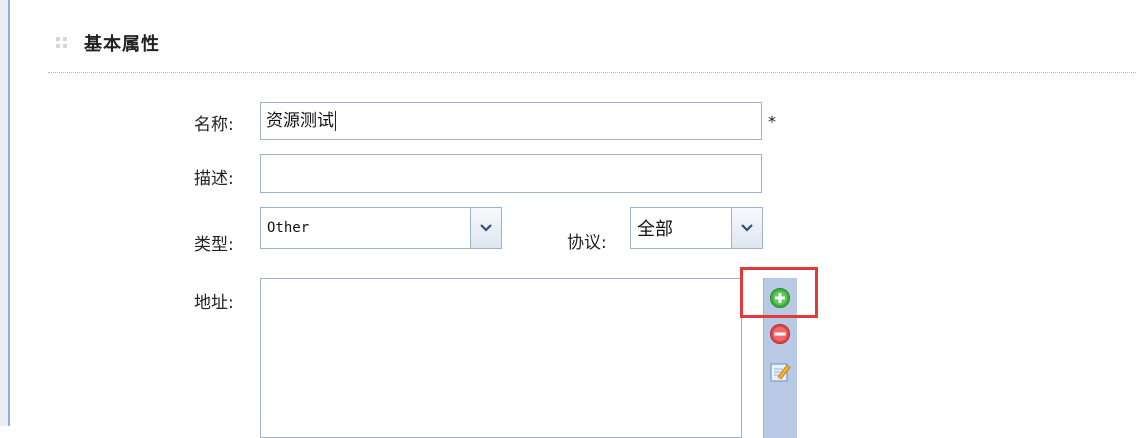 This screenshot has height=438, width=1136. What do you see at coordinates (64, 43) in the screenshot?
I see `grip-icon` at bounding box center [64, 43].